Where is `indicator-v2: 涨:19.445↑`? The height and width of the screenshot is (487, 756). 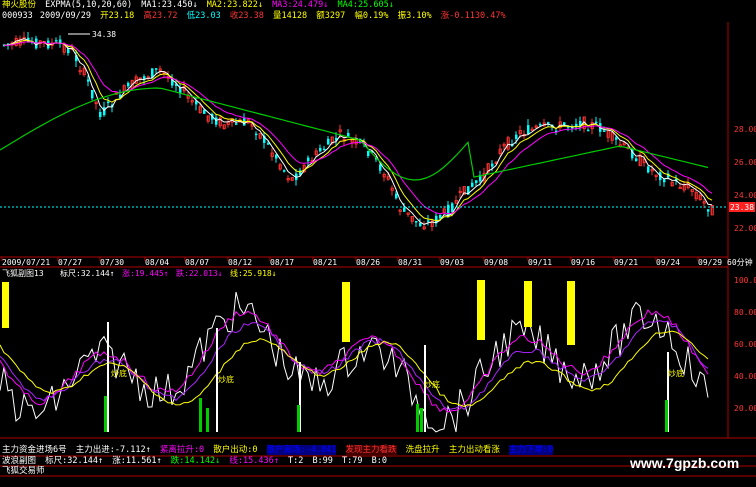
indicator-v2: 涨:19.445↑ is located at coordinates (145, 273).